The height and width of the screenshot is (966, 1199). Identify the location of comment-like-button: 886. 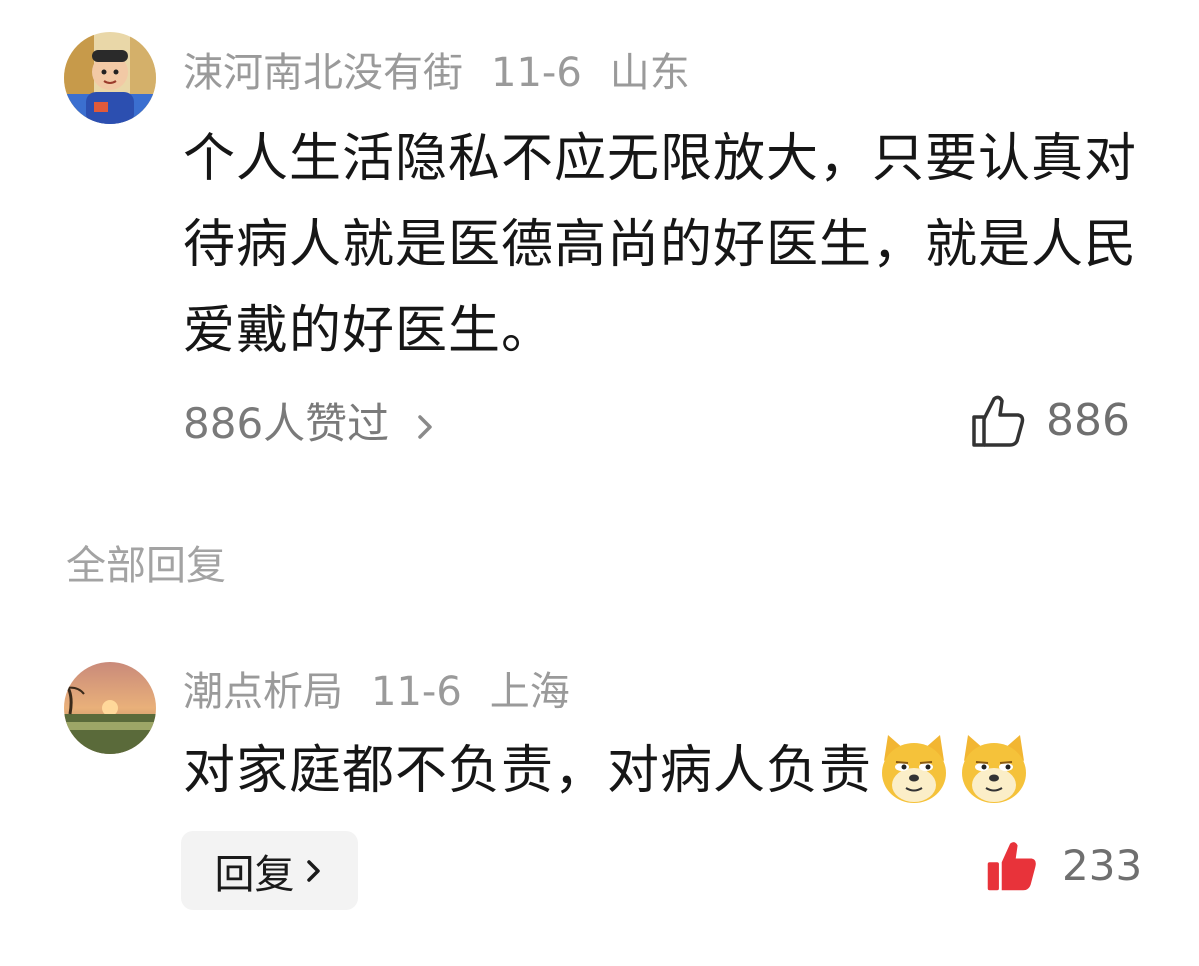
(1049, 421).